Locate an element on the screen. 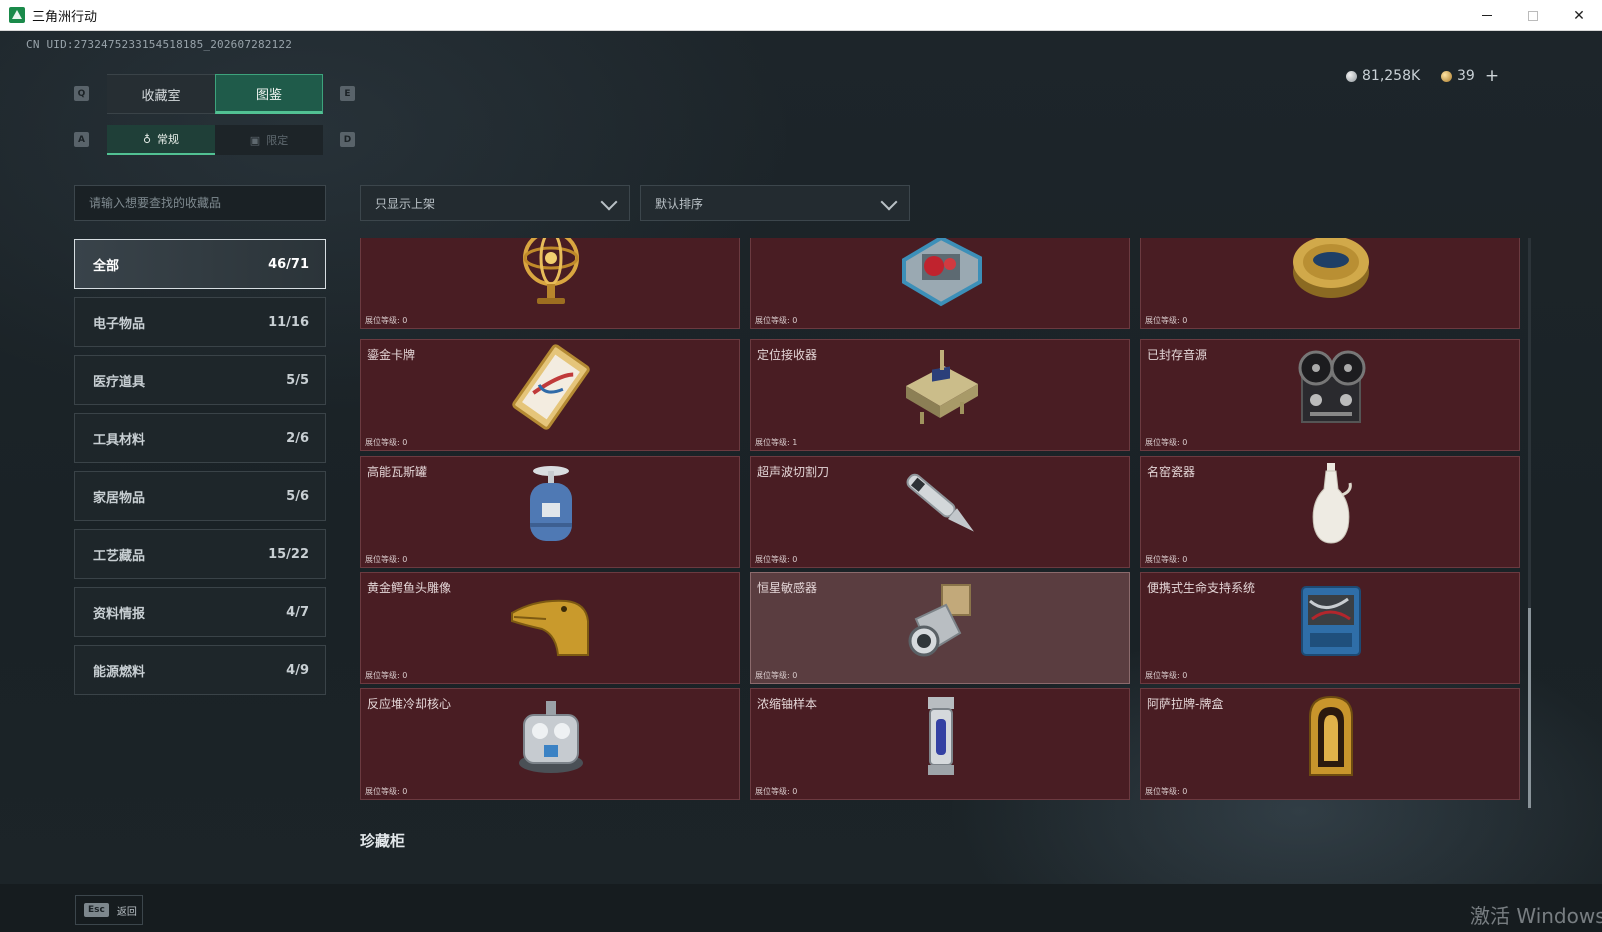 This screenshot has height=932, width=1602. category-all: 全部 46/71 is located at coordinates (200, 264).